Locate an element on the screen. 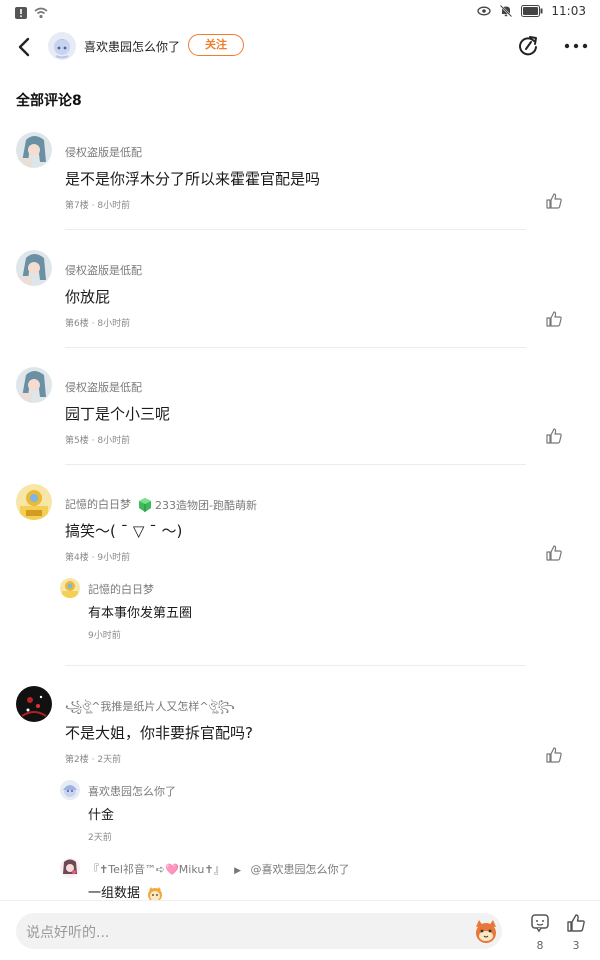 The height and width of the screenshot is (960, 600). thumbs-up-icon is located at coordinates (576, 923).